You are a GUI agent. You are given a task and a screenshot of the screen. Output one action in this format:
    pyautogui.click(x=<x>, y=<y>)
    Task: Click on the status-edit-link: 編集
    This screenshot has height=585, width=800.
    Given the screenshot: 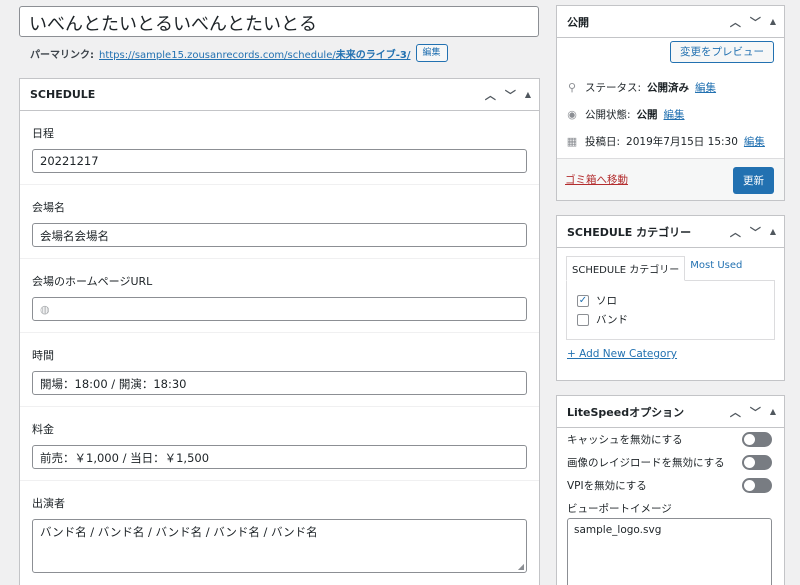 What is the action you would take?
    pyautogui.click(x=705, y=87)
    